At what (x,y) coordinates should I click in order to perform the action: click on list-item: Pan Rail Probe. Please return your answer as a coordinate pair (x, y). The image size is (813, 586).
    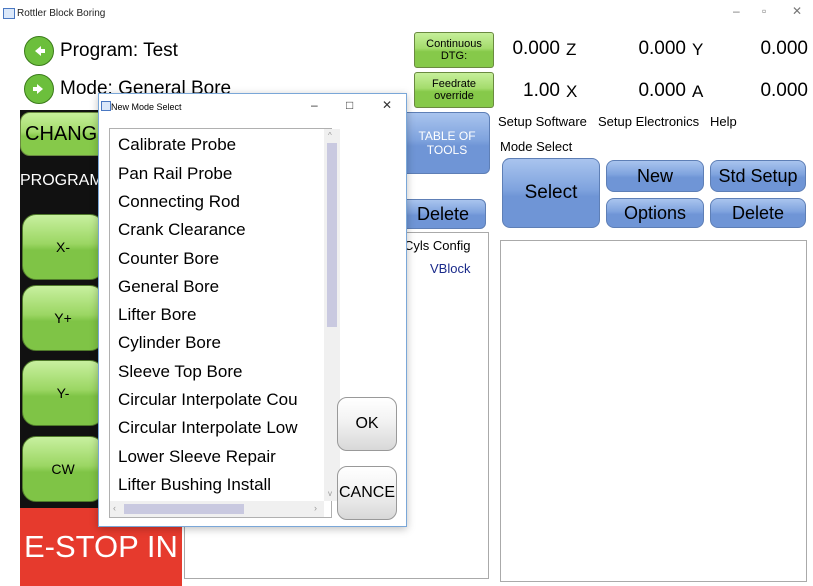
    Looking at the image, I should click on (175, 174).